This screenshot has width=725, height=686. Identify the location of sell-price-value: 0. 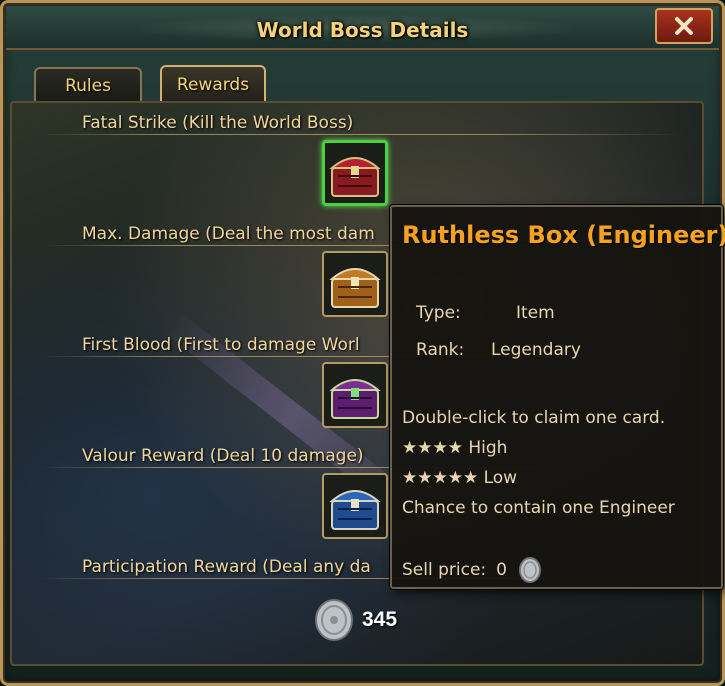
(501, 570).